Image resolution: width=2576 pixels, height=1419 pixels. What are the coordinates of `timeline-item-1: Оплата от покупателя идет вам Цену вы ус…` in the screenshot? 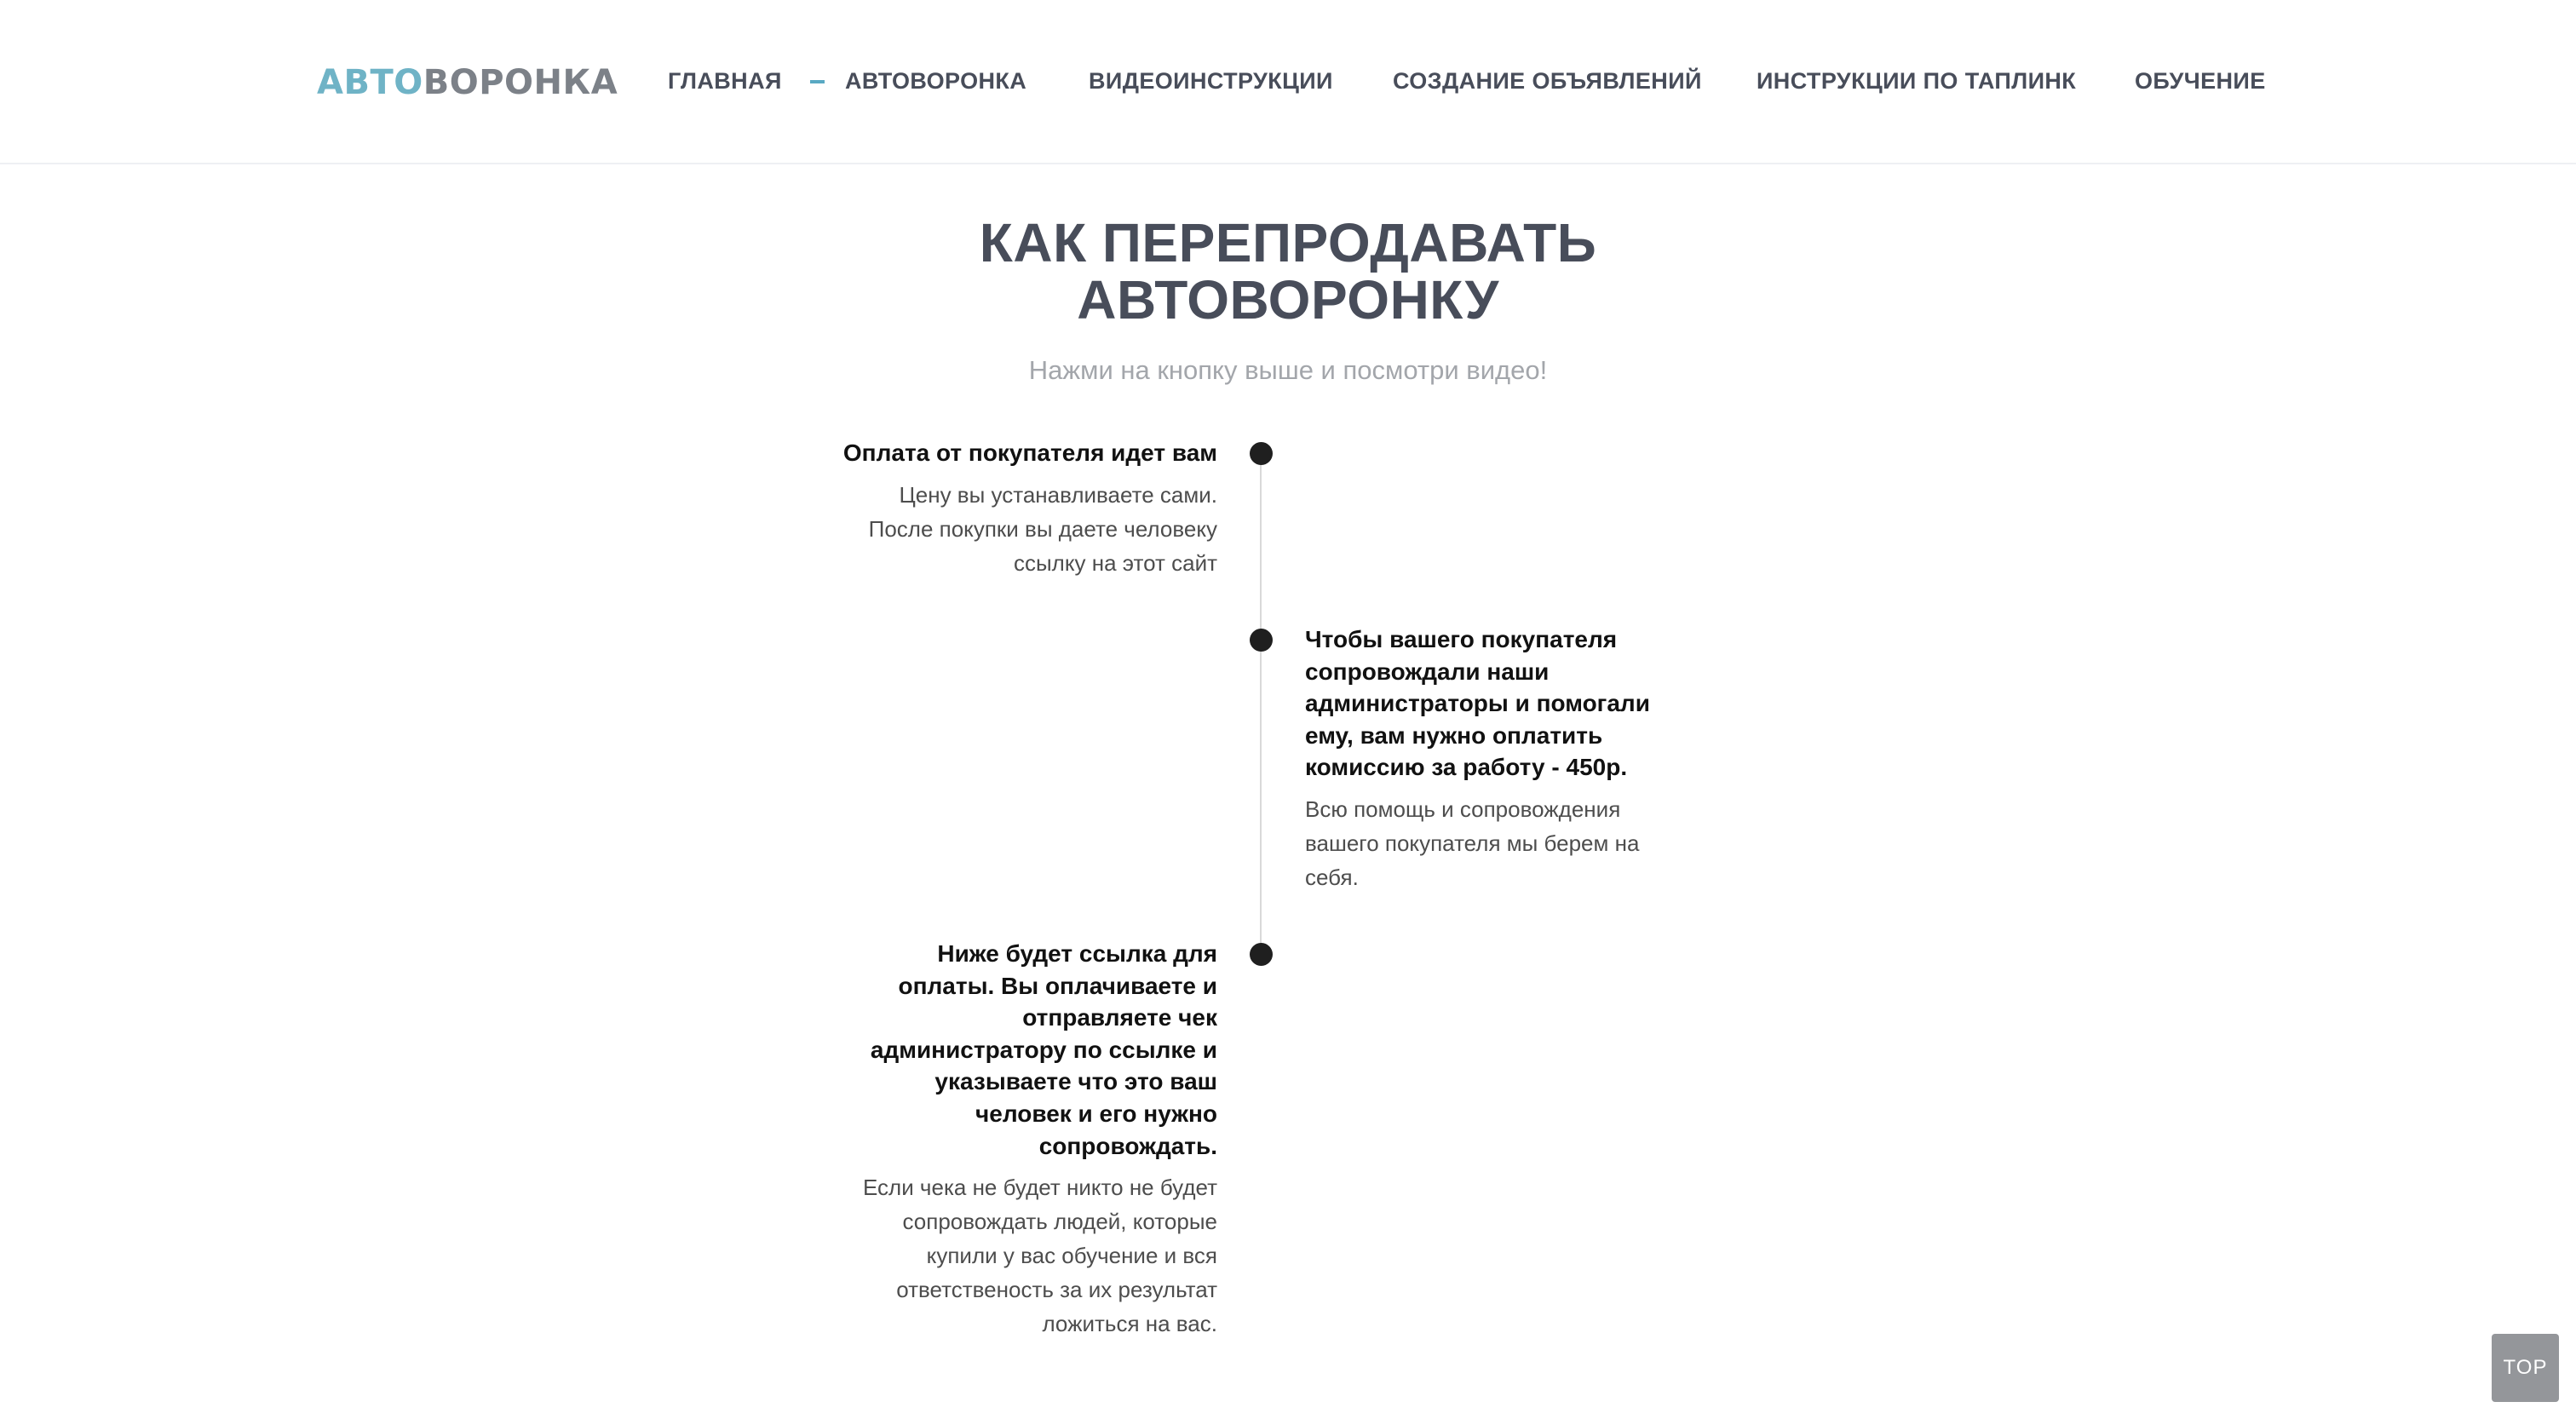 It's located at (1030, 509).